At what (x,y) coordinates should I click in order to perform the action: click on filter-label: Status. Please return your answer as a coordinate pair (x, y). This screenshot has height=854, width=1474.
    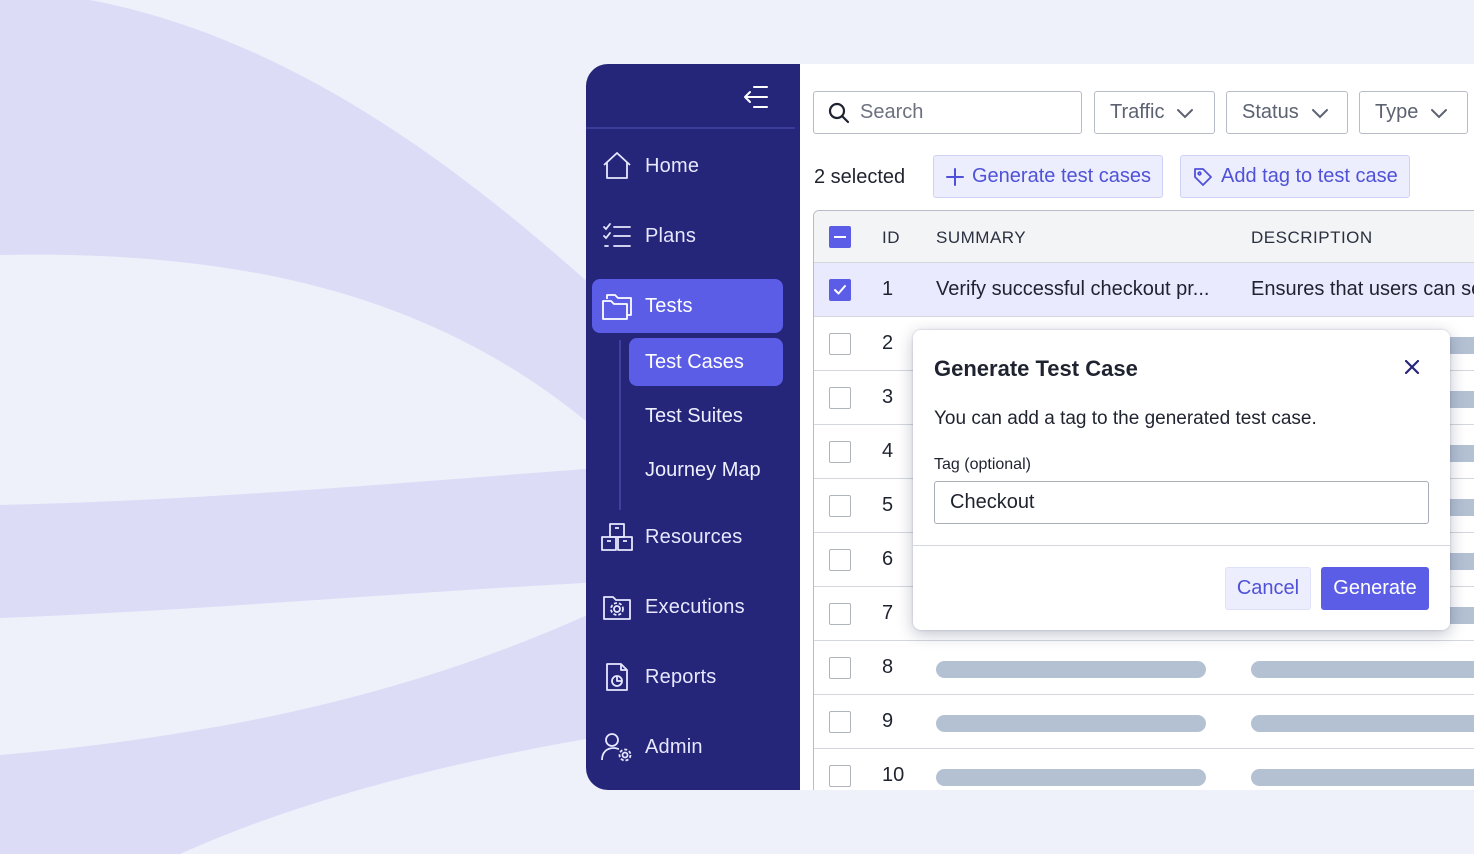
    Looking at the image, I should click on (1270, 112).